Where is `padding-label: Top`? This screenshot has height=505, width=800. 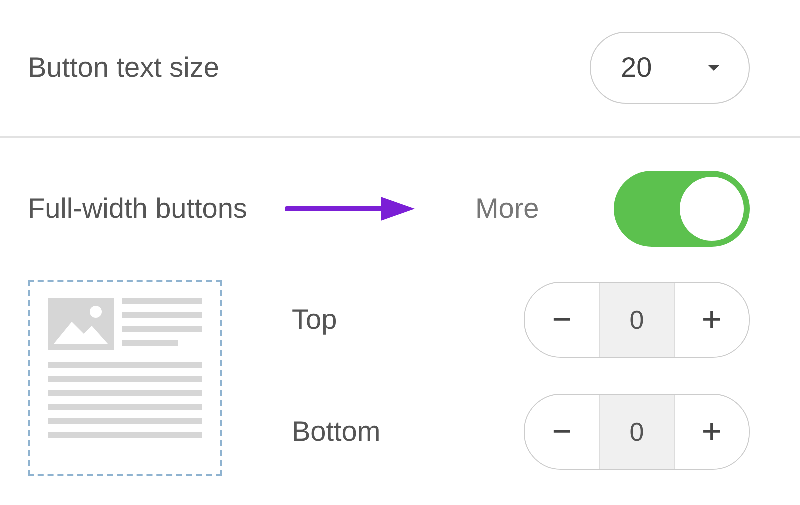 padding-label: Top is located at coordinates (315, 320).